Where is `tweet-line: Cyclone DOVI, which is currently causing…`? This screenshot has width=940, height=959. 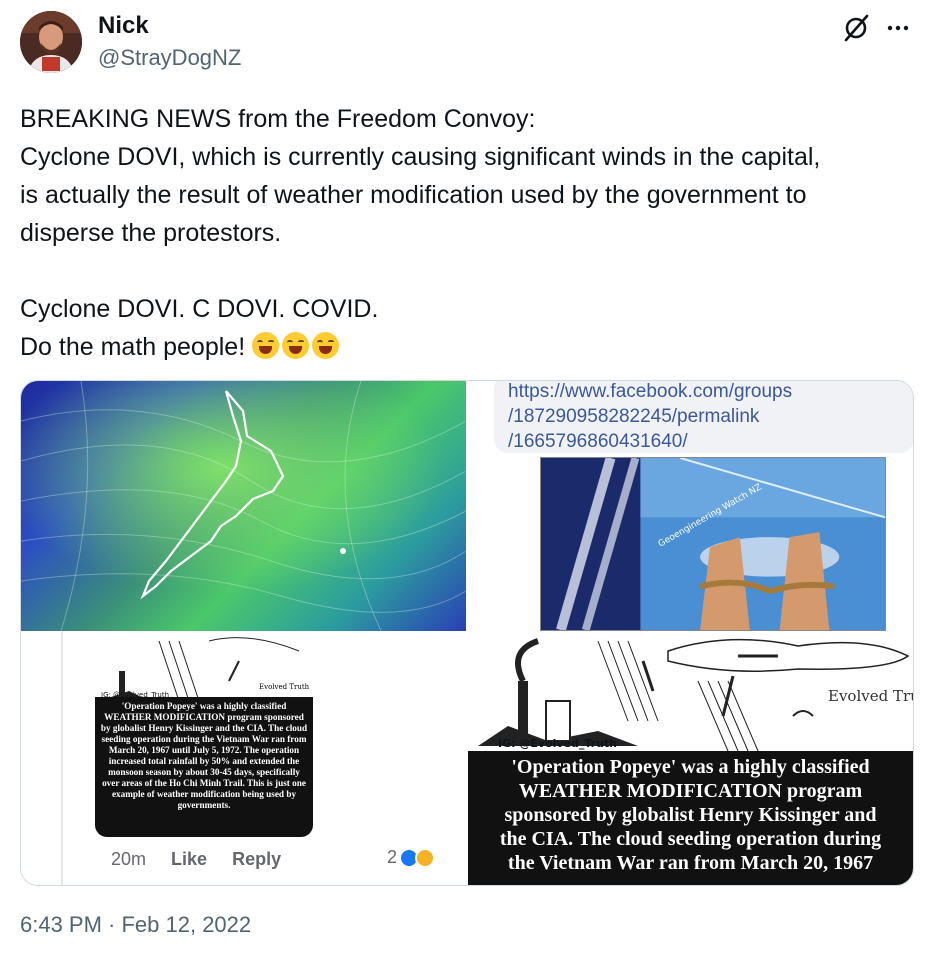
tweet-line: Cyclone DOVI, which is currently causing… is located at coordinates (420, 157).